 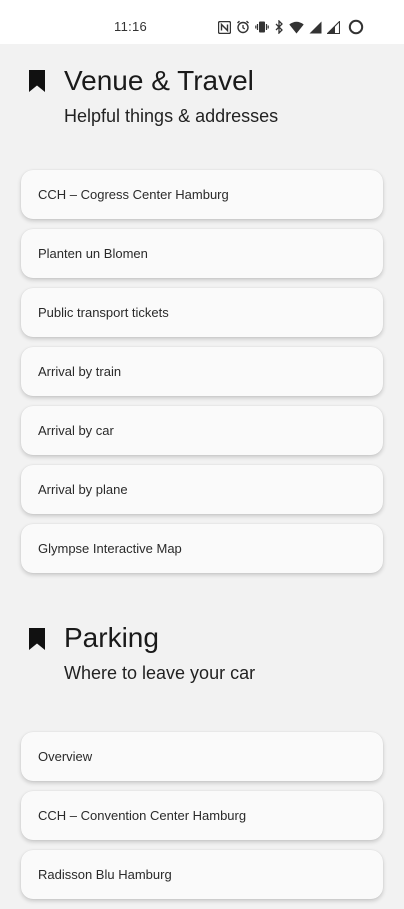 I want to click on section-subtitle: Helpful things & addresses, so click(x=171, y=116).